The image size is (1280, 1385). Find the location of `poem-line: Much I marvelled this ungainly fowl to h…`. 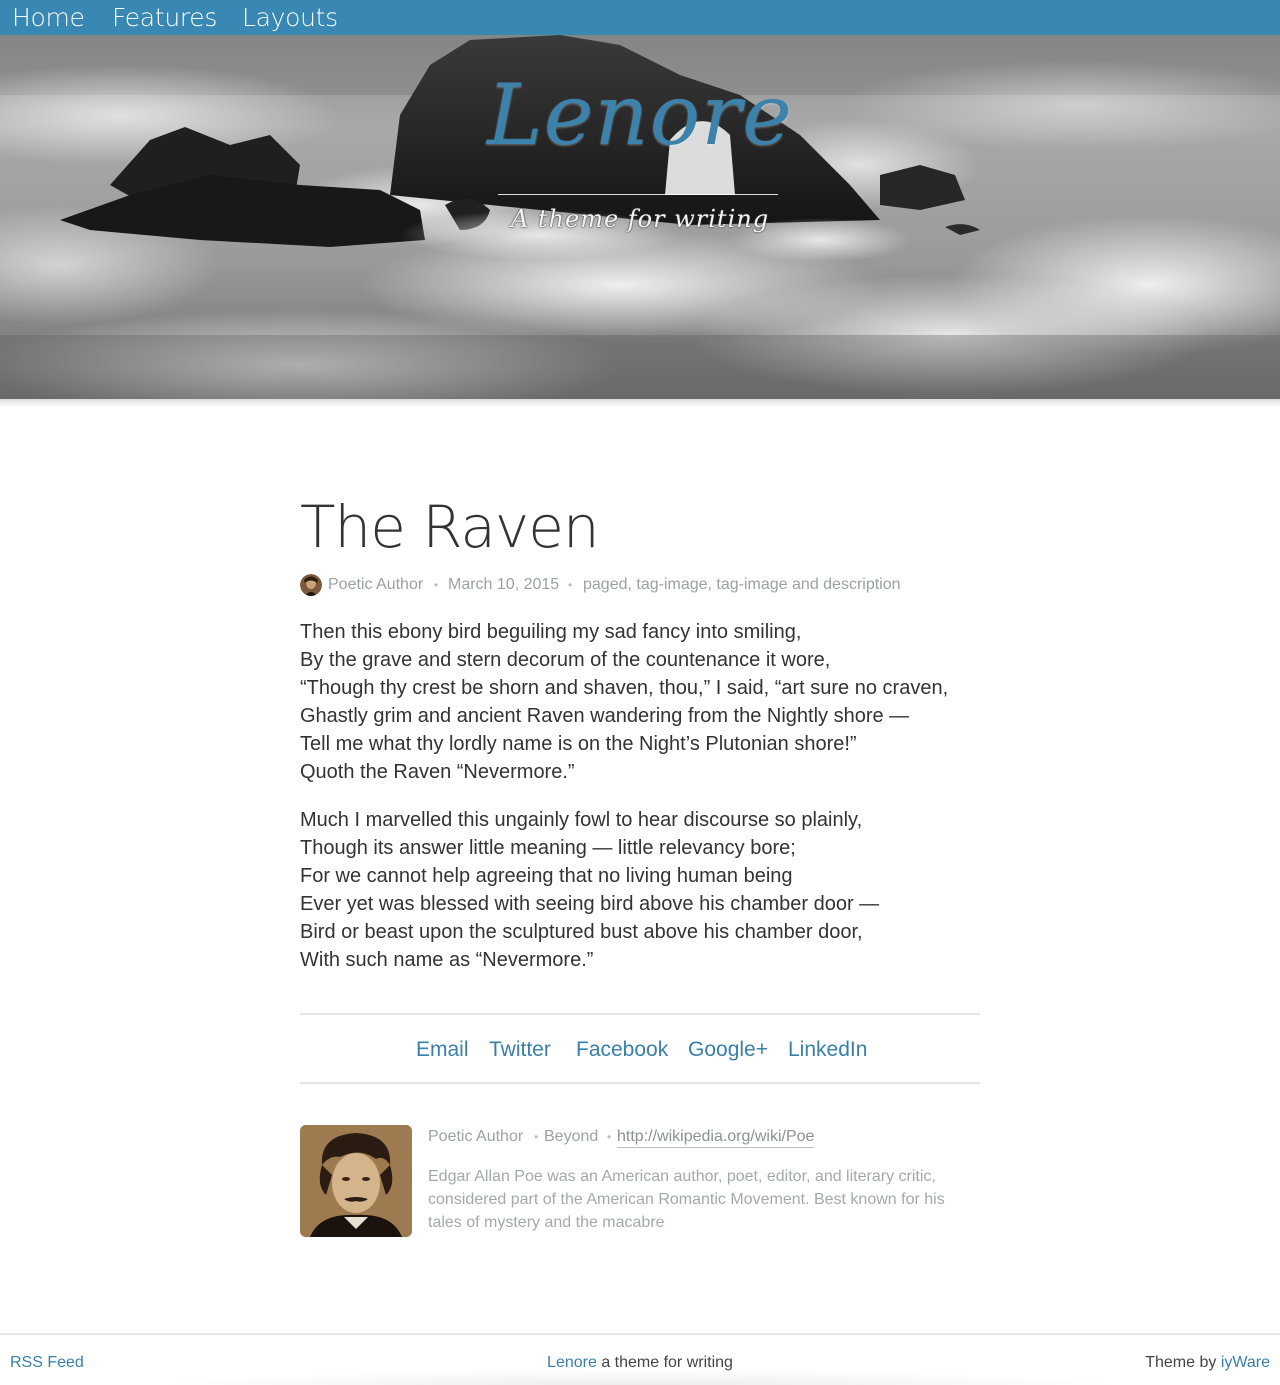

poem-line: Much I marvelled this ungainly fowl to h… is located at coordinates (581, 820).